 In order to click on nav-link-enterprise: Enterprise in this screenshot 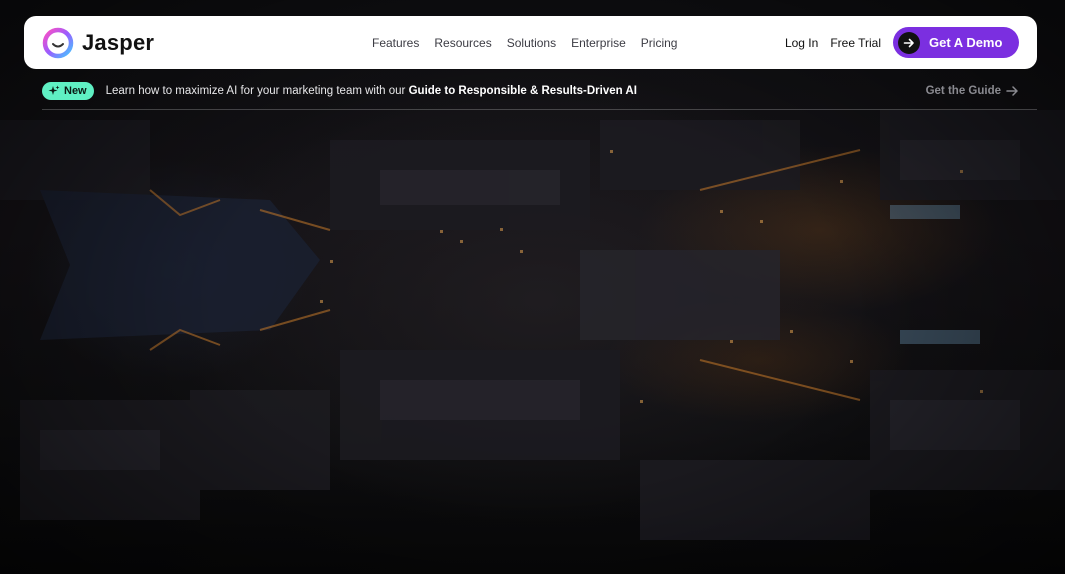, I will do `click(598, 43)`.